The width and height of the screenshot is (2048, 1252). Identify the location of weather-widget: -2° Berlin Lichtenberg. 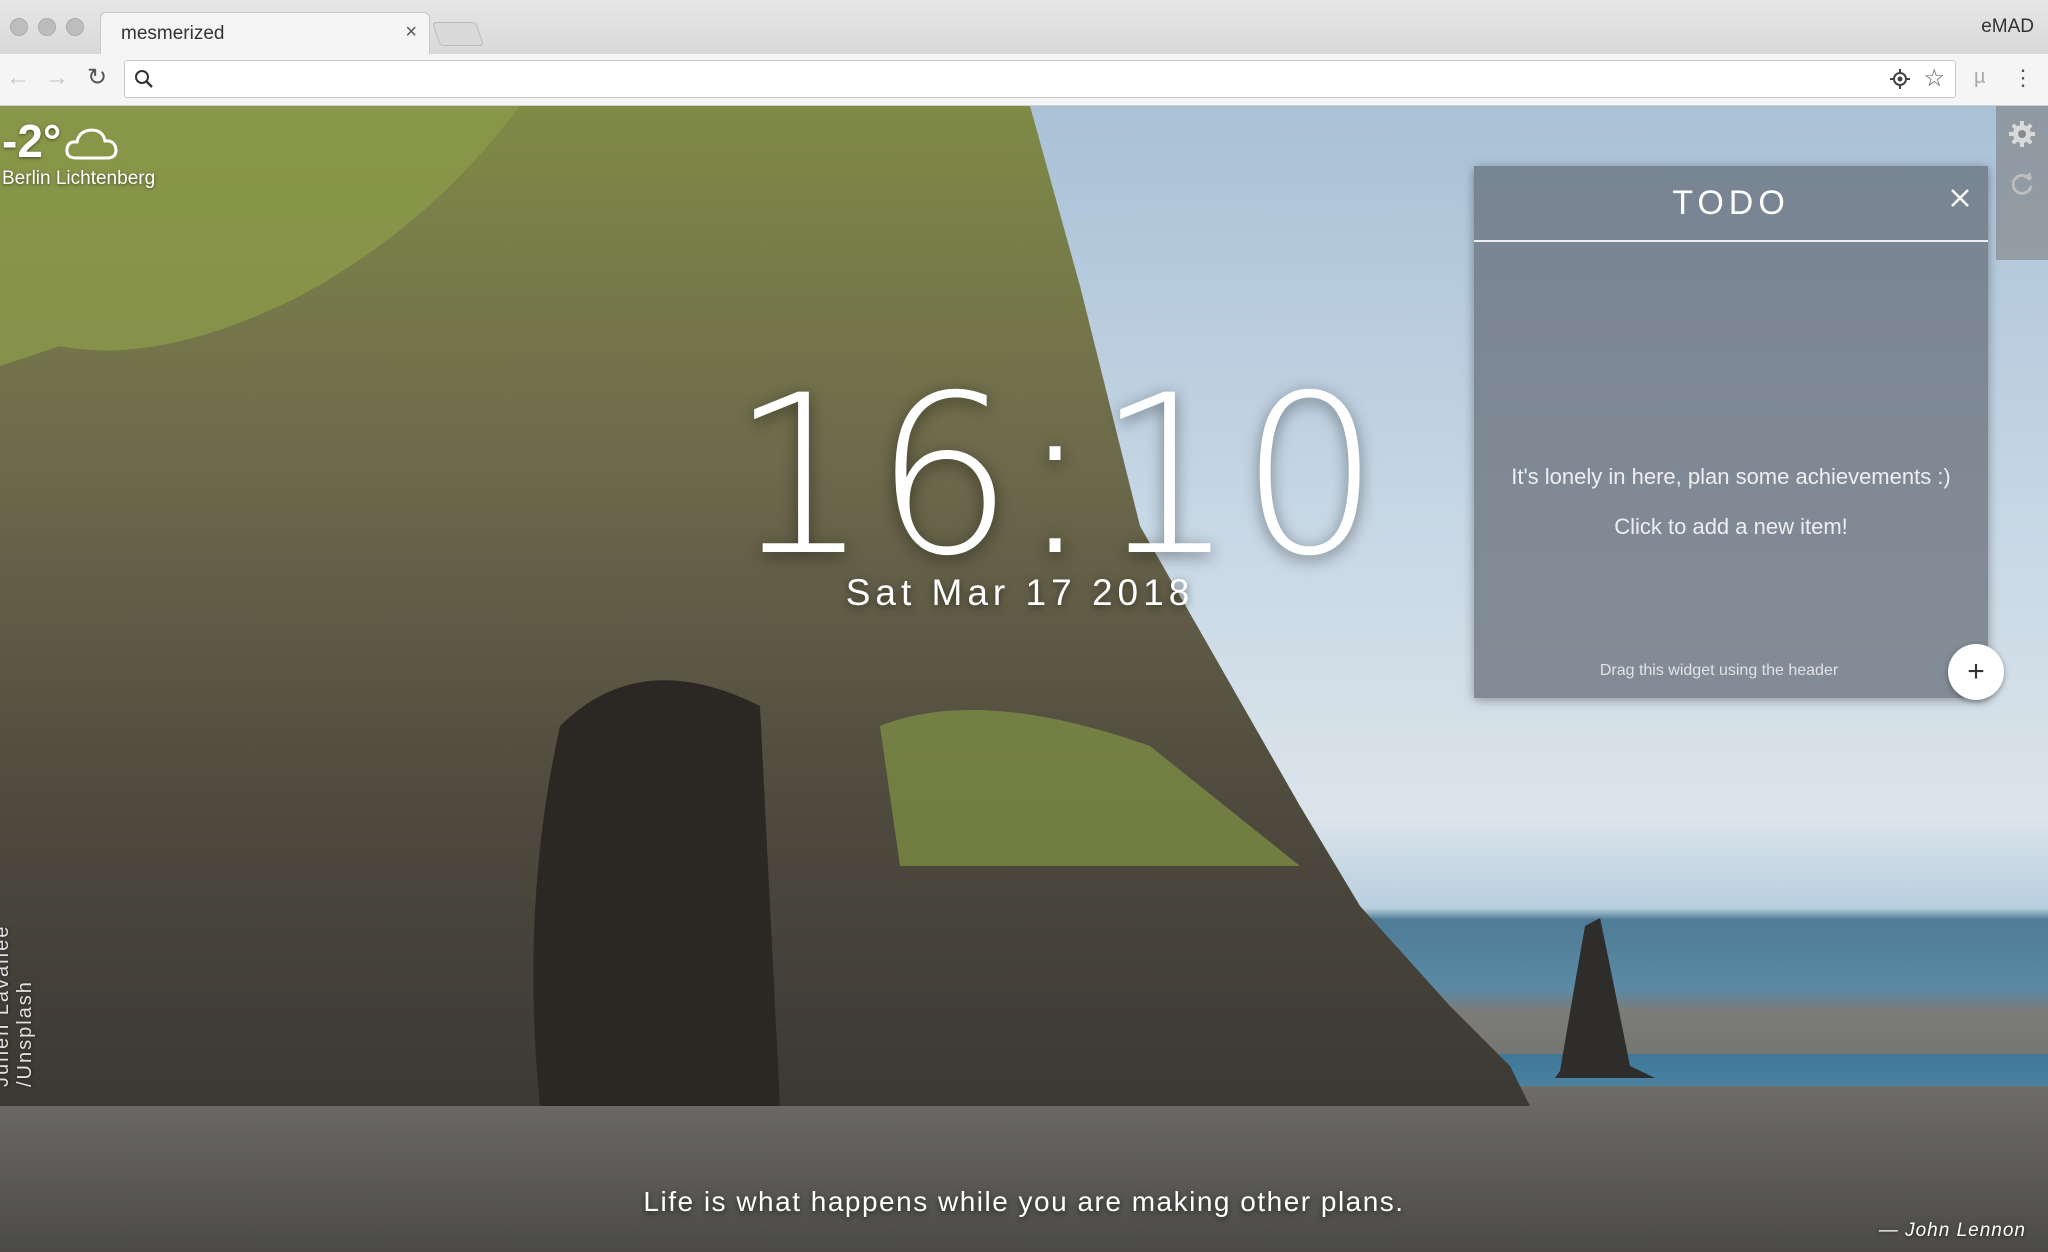
(78, 154).